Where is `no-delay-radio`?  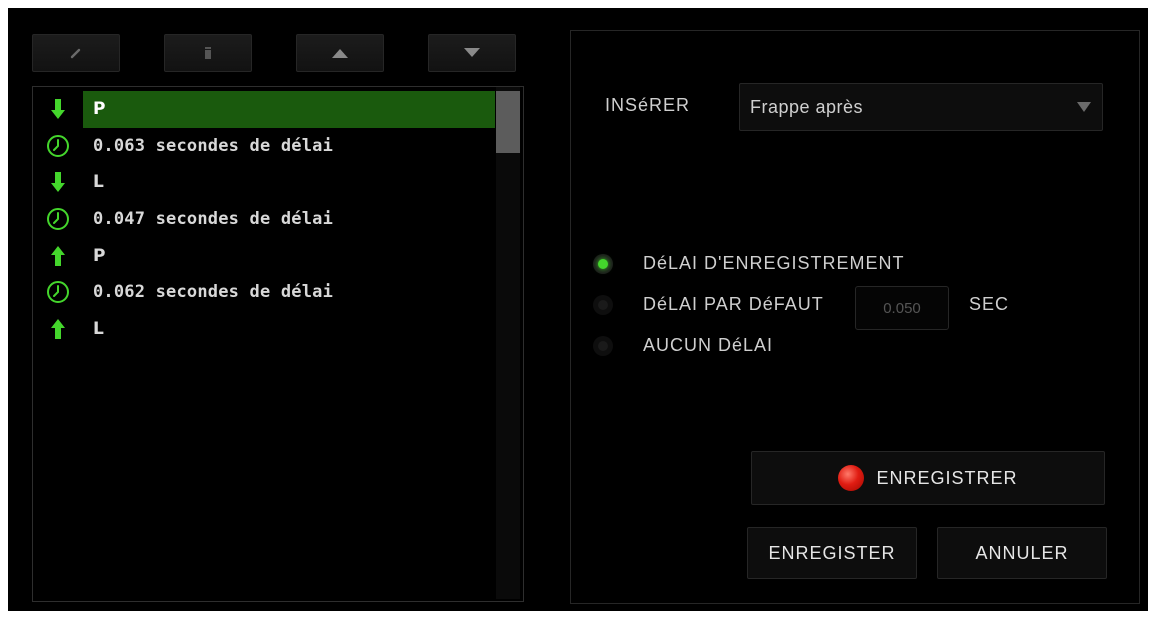 no-delay-radio is located at coordinates (603, 345).